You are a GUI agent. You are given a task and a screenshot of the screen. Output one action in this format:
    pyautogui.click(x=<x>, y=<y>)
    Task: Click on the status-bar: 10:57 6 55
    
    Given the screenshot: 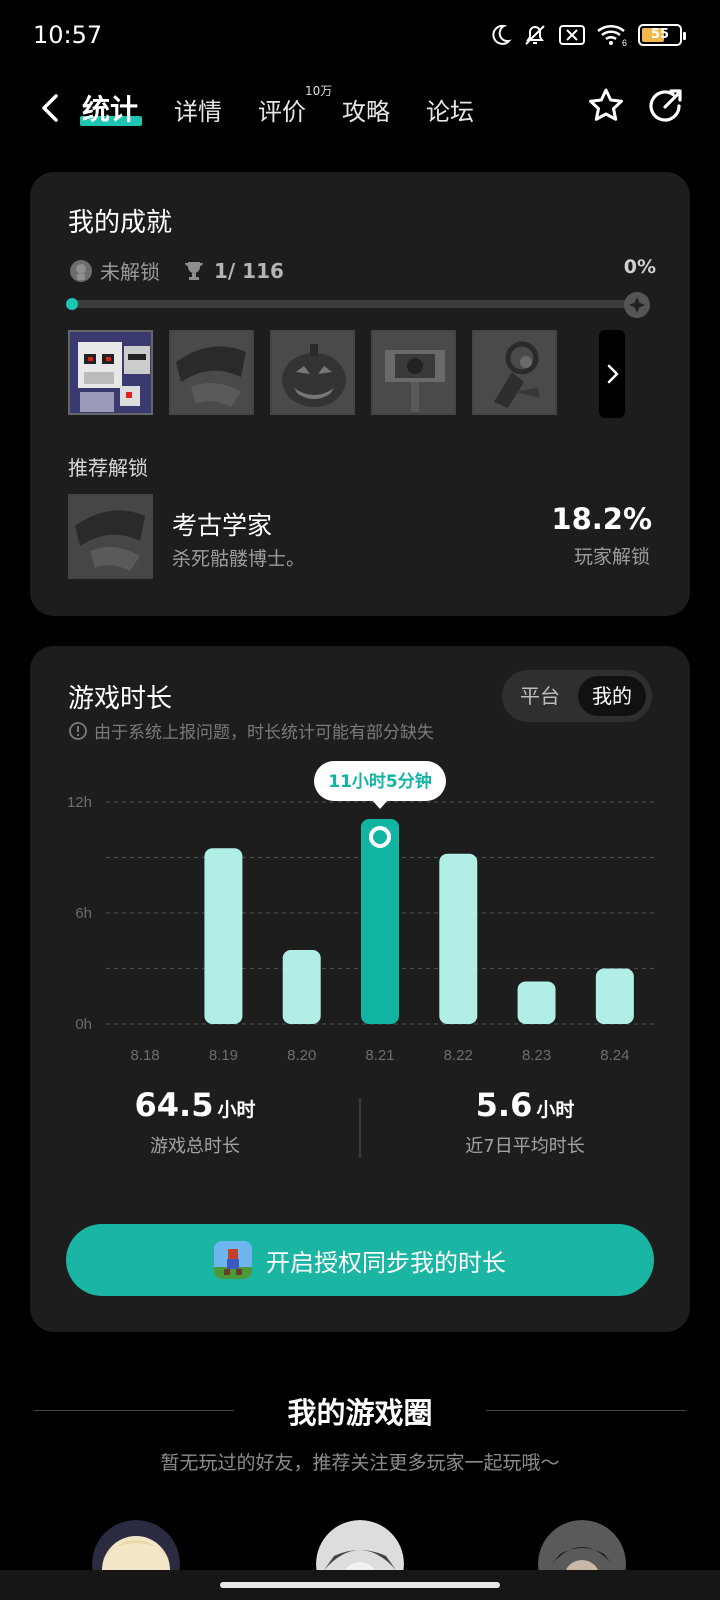 What is the action you would take?
    pyautogui.click(x=360, y=36)
    